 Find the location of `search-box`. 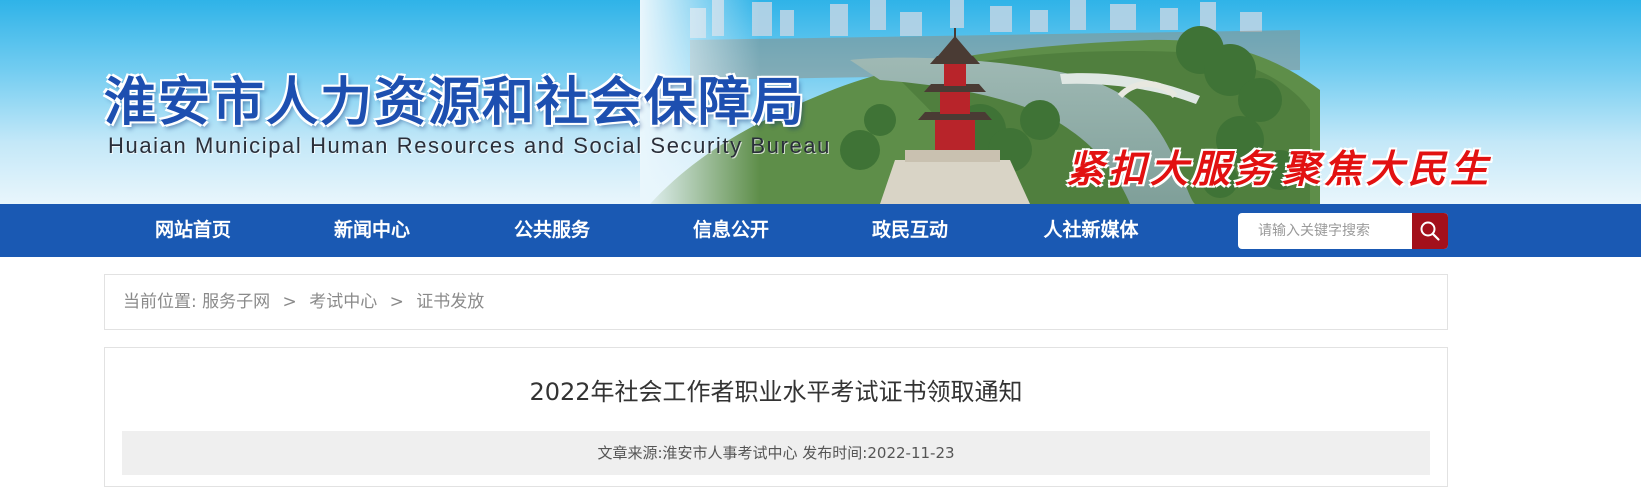

search-box is located at coordinates (1343, 231).